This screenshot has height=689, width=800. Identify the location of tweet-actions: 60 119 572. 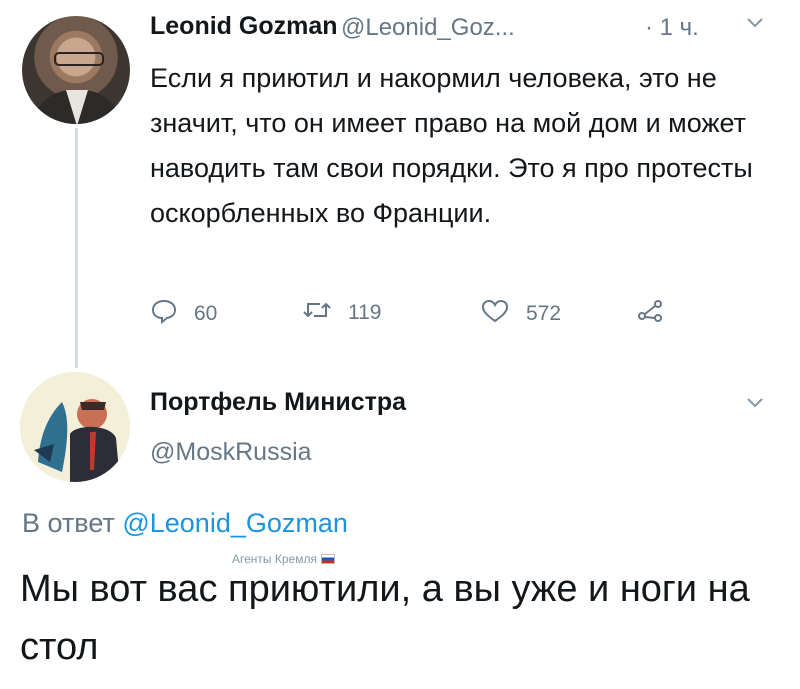
(430, 313).